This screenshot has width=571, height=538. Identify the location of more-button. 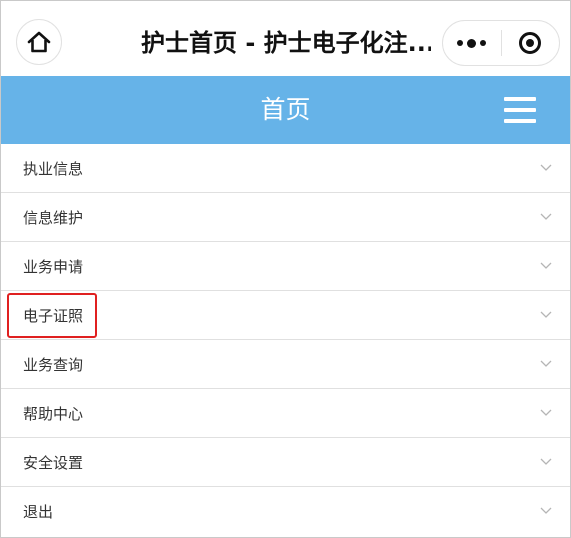
(472, 43).